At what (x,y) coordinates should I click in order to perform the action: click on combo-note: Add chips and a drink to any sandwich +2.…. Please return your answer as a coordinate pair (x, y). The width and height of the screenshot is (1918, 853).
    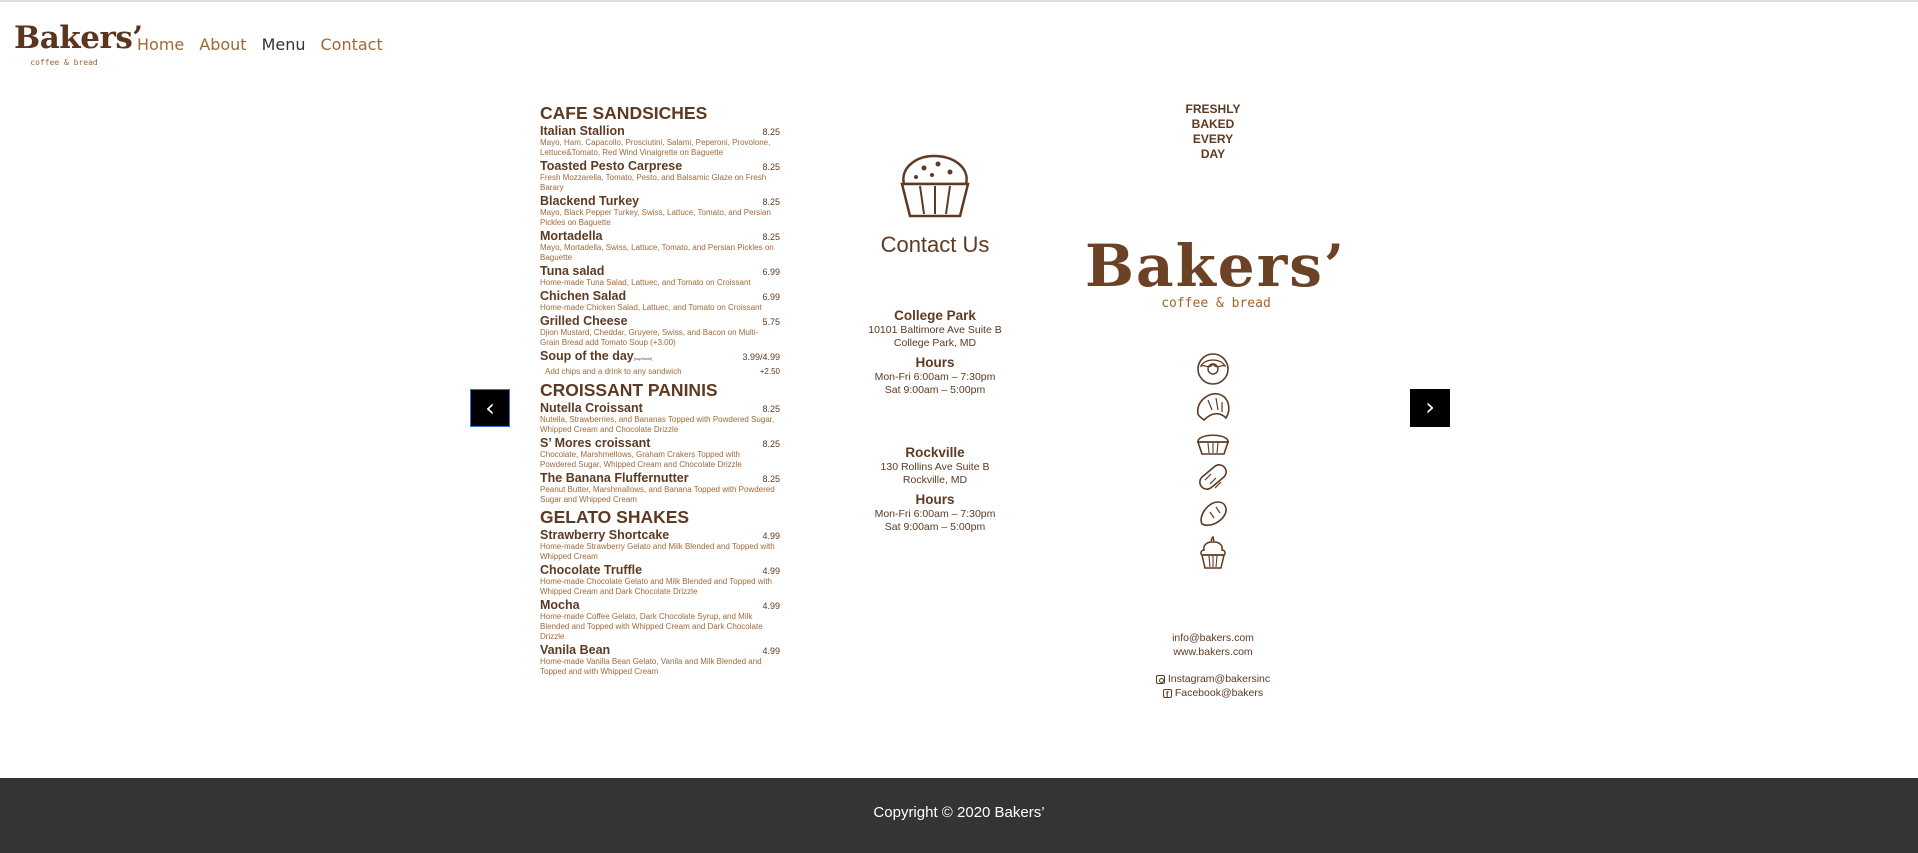
    Looking at the image, I should click on (660, 372).